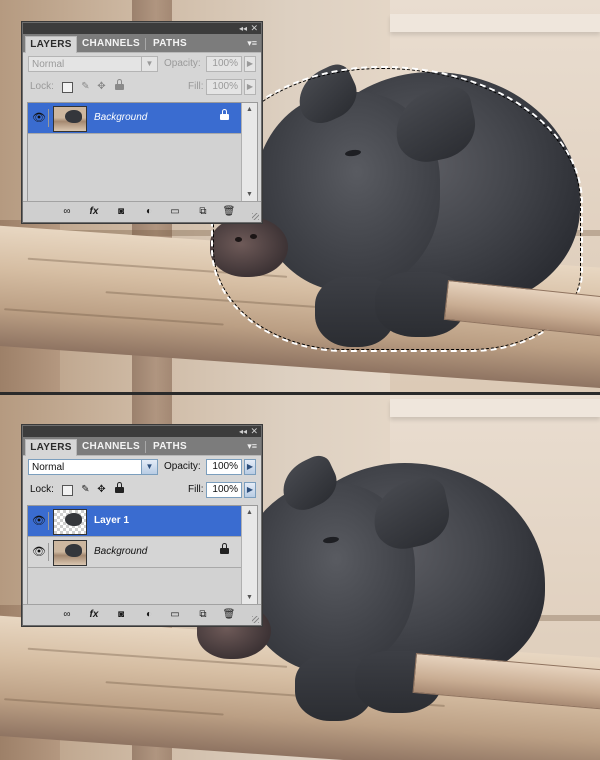 This screenshot has height=760, width=600. What do you see at coordinates (112, 520) in the screenshot?
I see `layer-name: Layer 1` at bounding box center [112, 520].